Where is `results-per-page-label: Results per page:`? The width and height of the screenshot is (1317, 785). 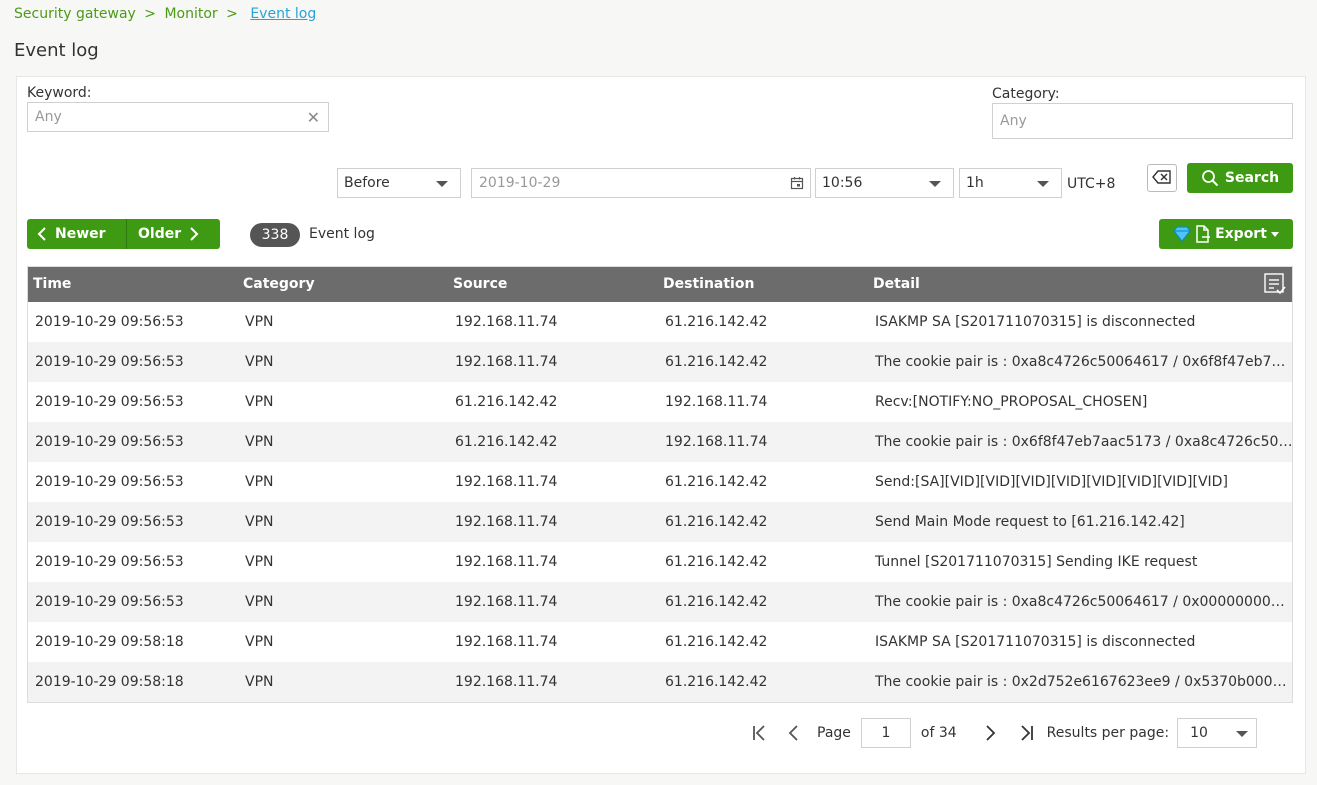
results-per-page-label: Results per page: is located at coordinates (1108, 733).